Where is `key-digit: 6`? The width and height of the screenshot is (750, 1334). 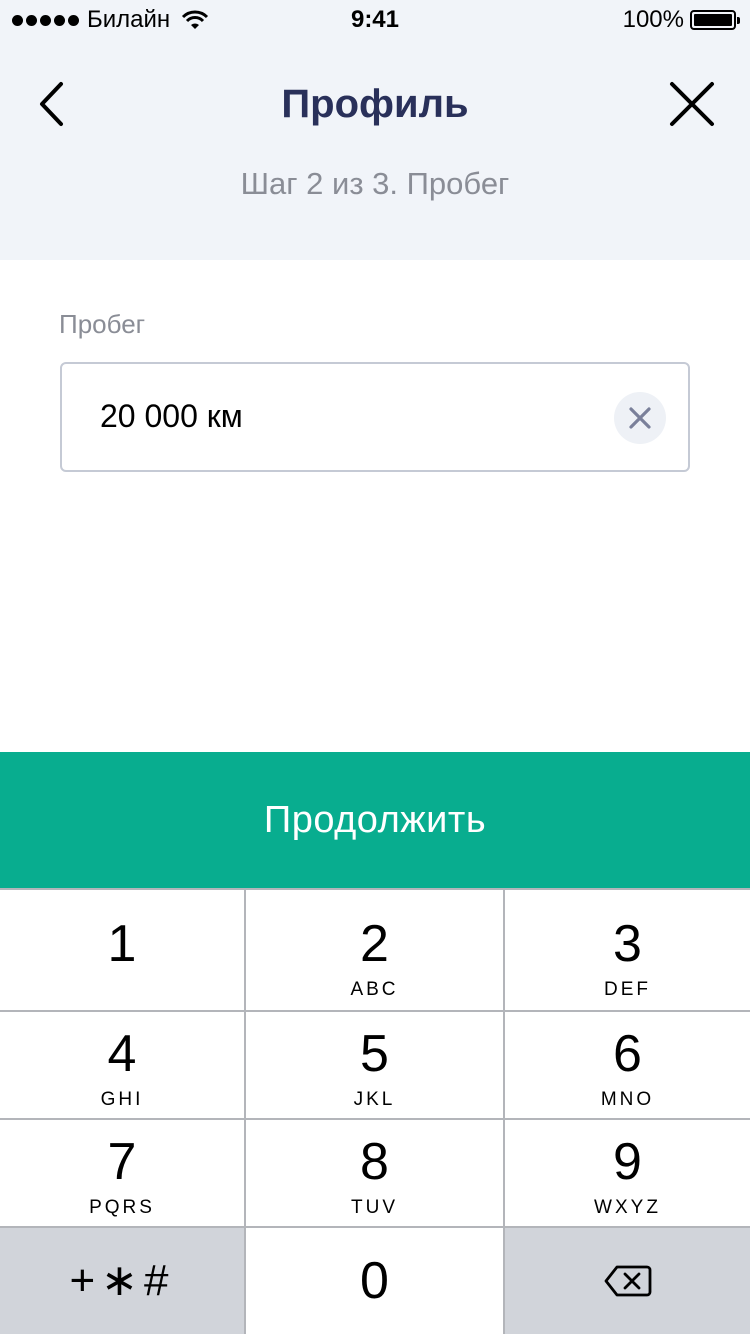
key-digit: 6 is located at coordinates (627, 1054).